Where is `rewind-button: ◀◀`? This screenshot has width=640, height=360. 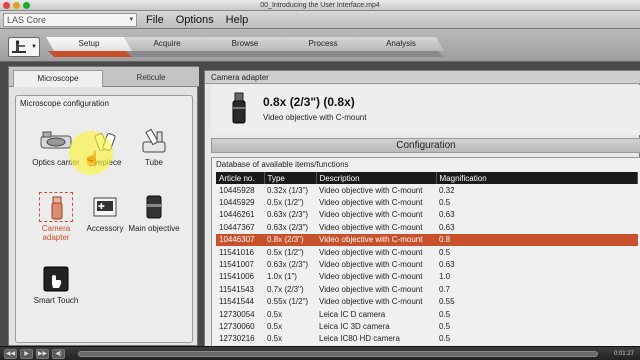 rewind-button: ◀◀ is located at coordinates (10, 354).